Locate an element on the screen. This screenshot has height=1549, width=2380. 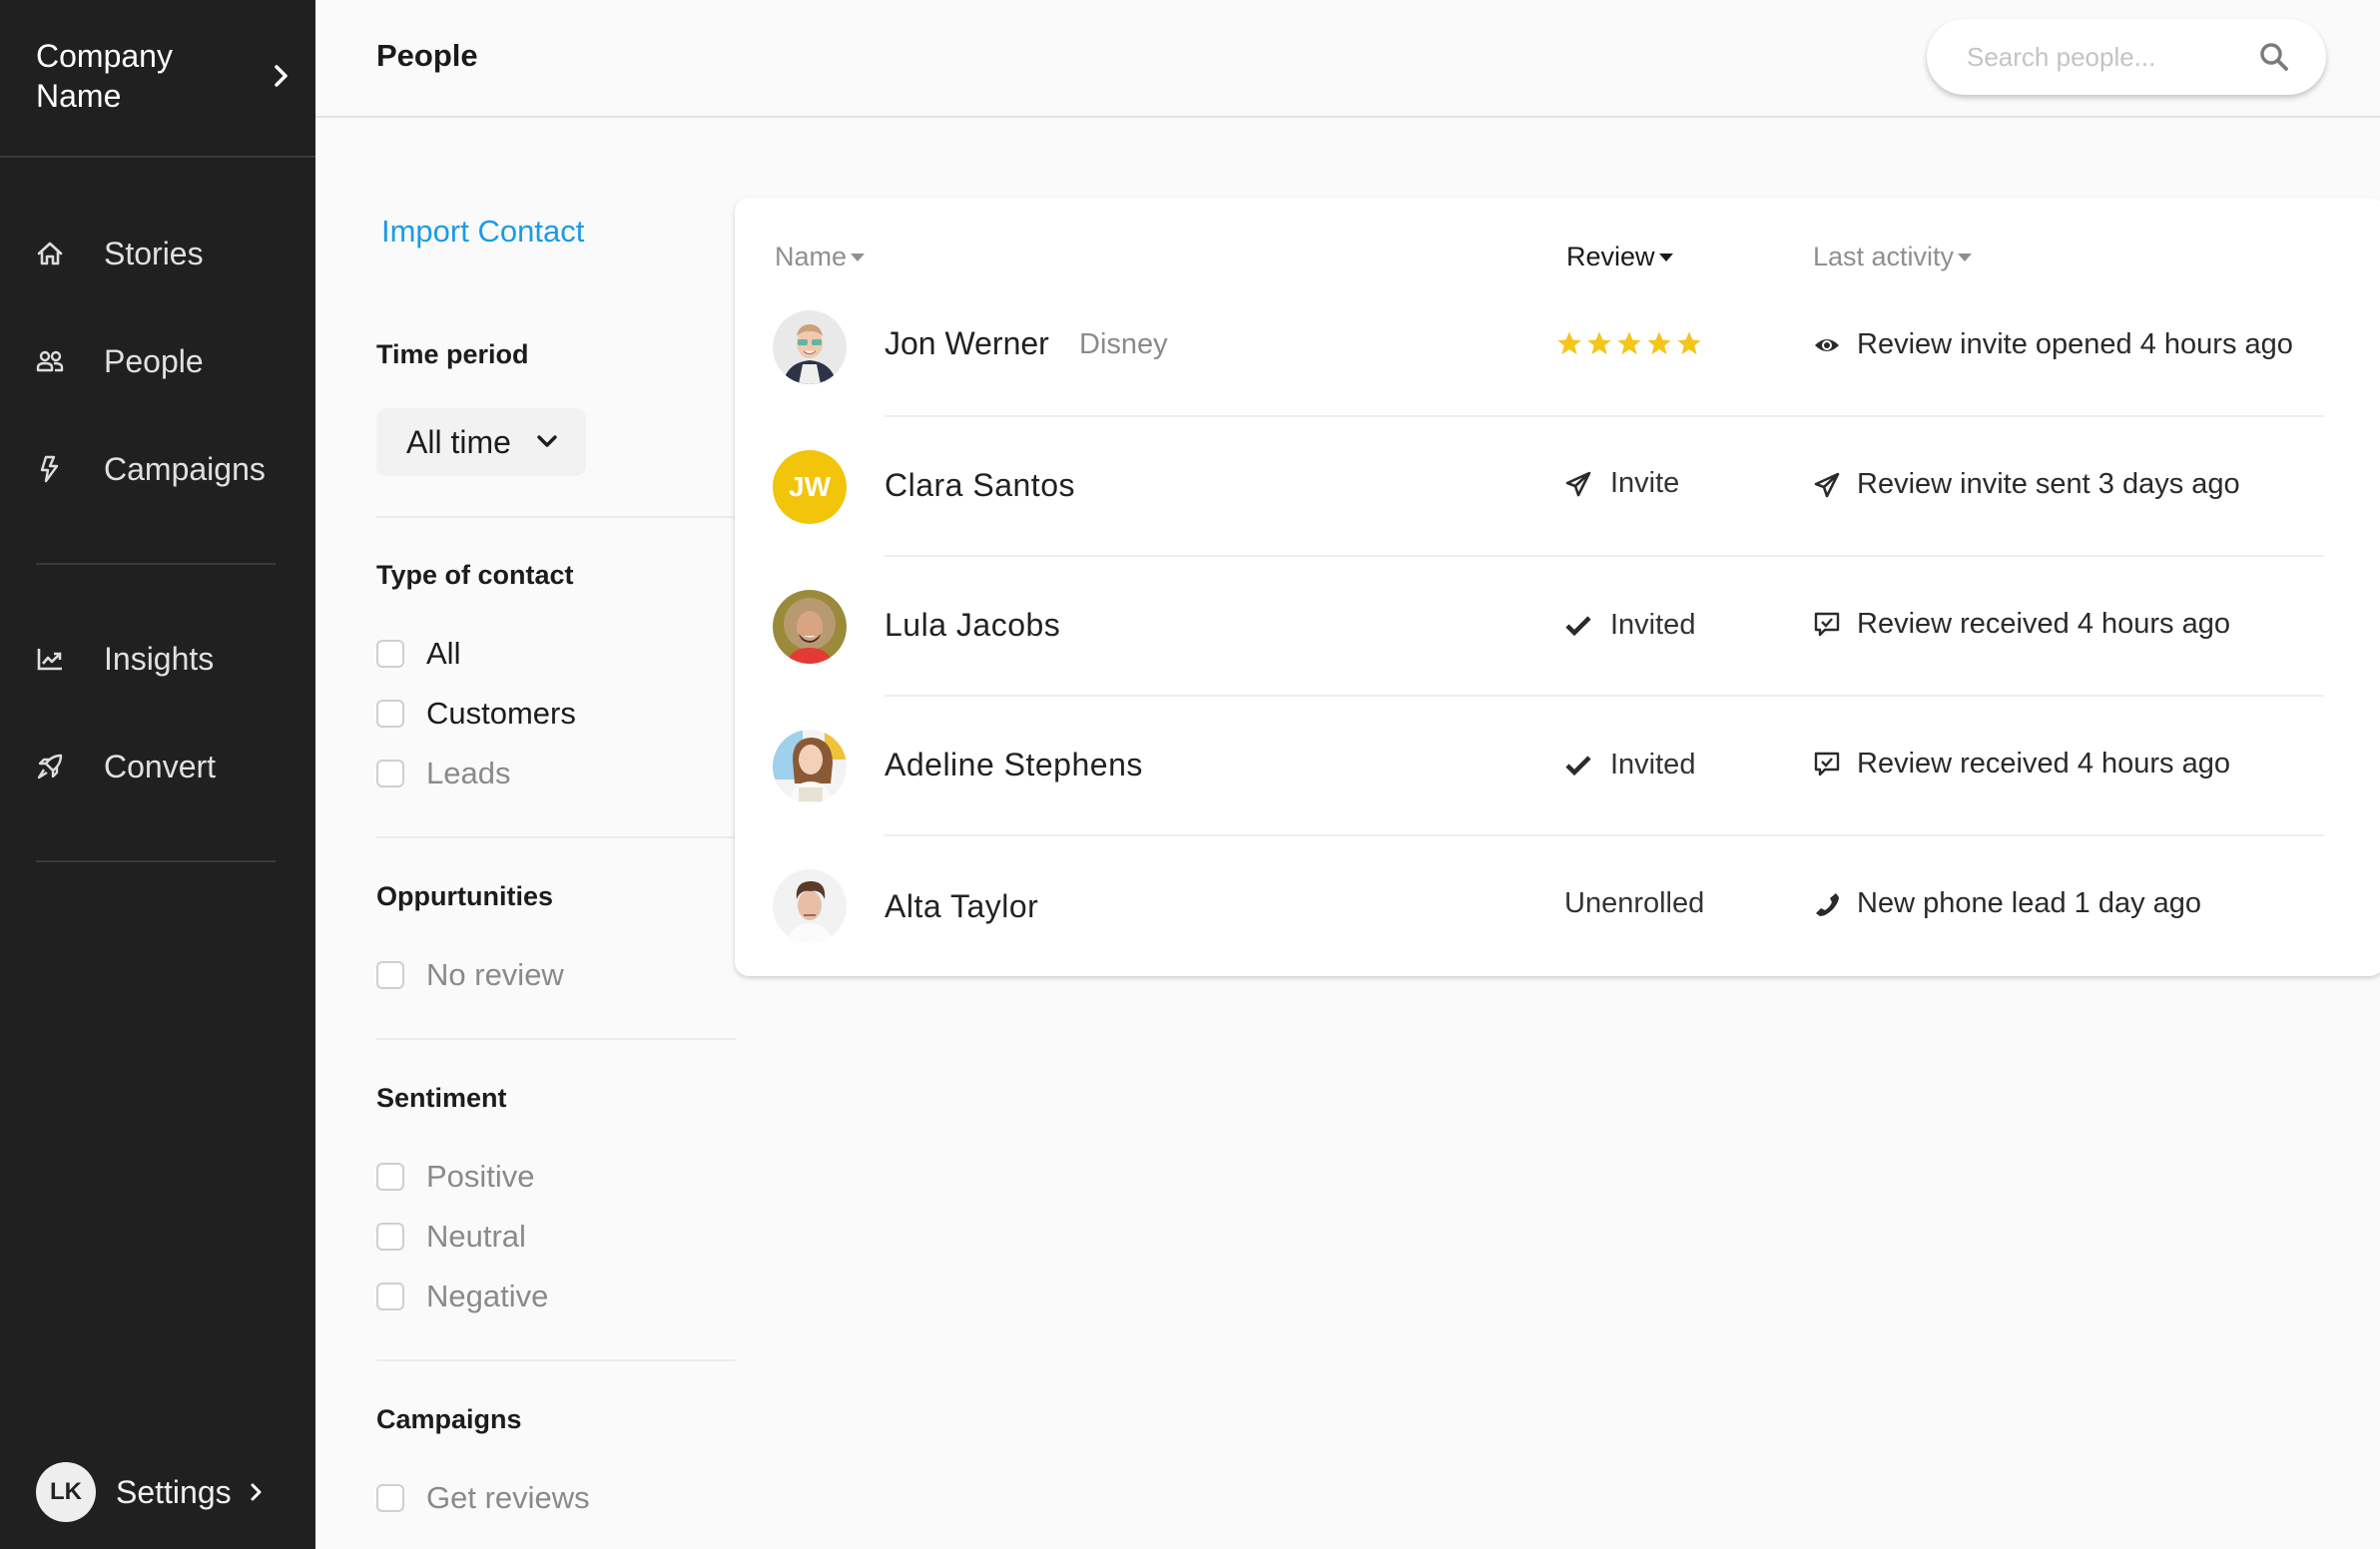
user-avatar: LK is located at coordinates (66, 1492).